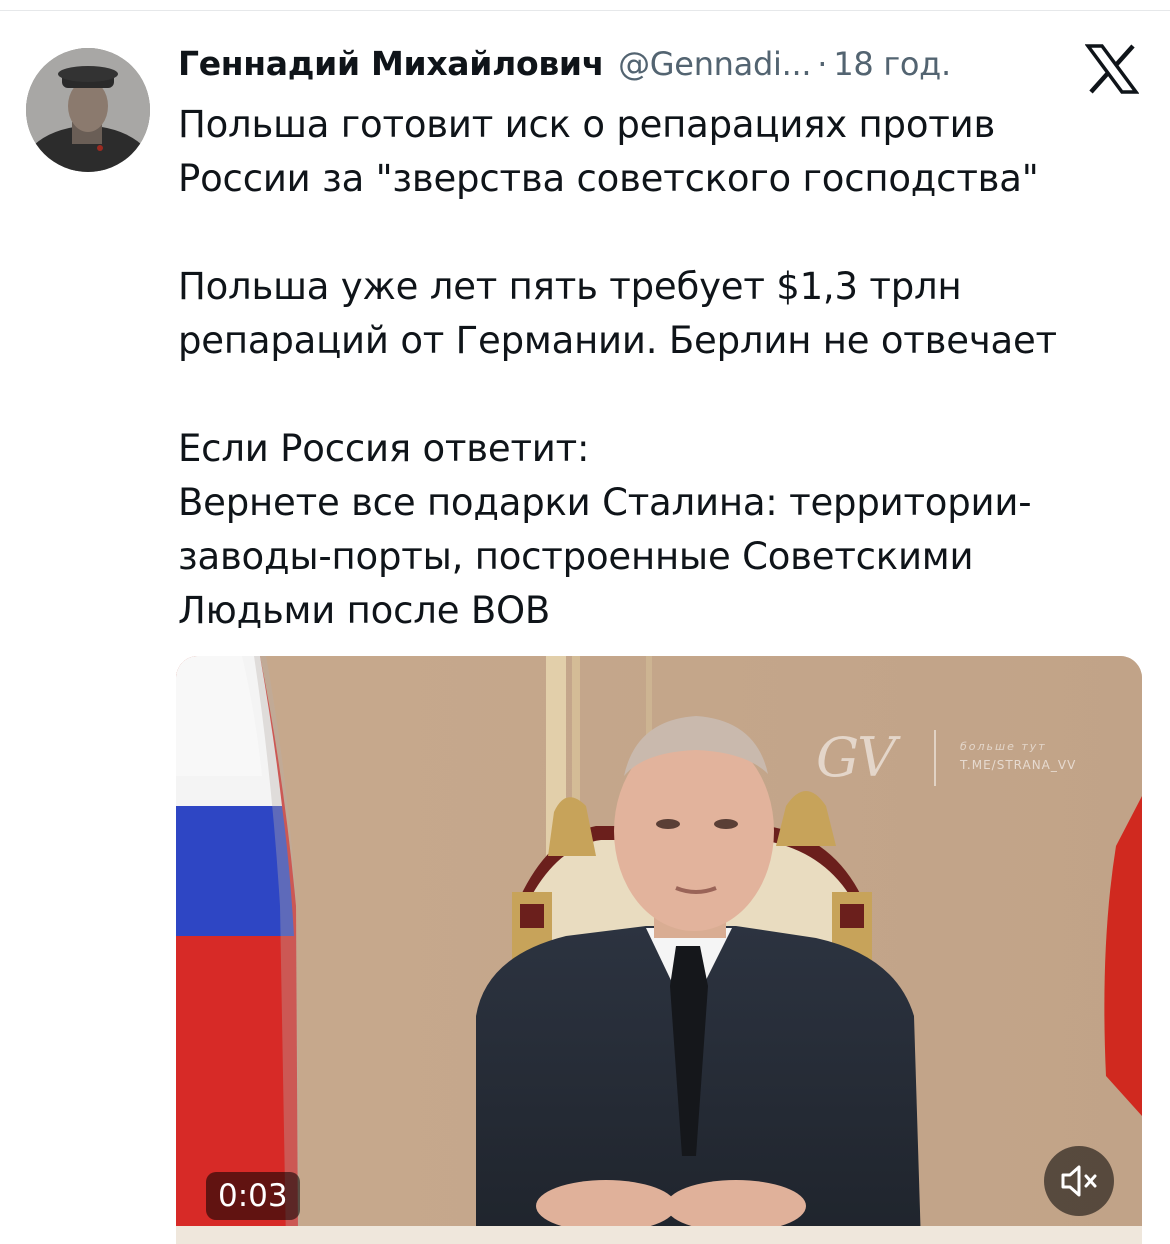 The height and width of the screenshot is (1244, 1170). I want to click on post-time: 18 год., so click(892, 64).